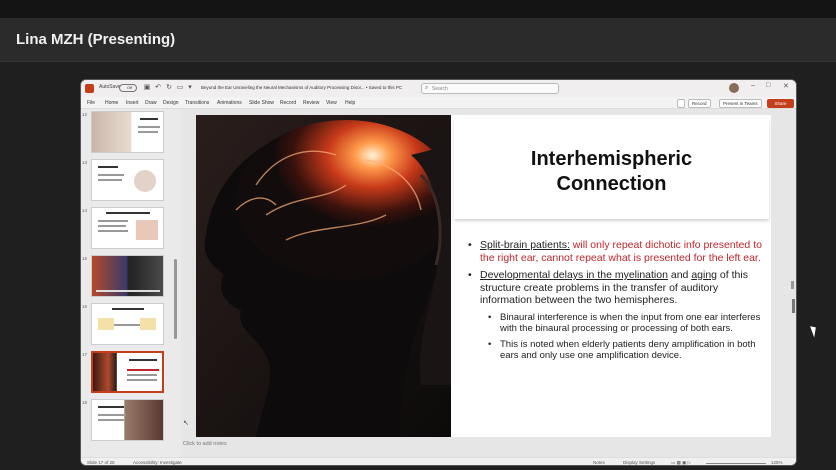 The height and width of the screenshot is (470, 836). Describe the element at coordinates (190, 87) in the screenshot. I see `customize-dropdown-icon: ▾` at that location.